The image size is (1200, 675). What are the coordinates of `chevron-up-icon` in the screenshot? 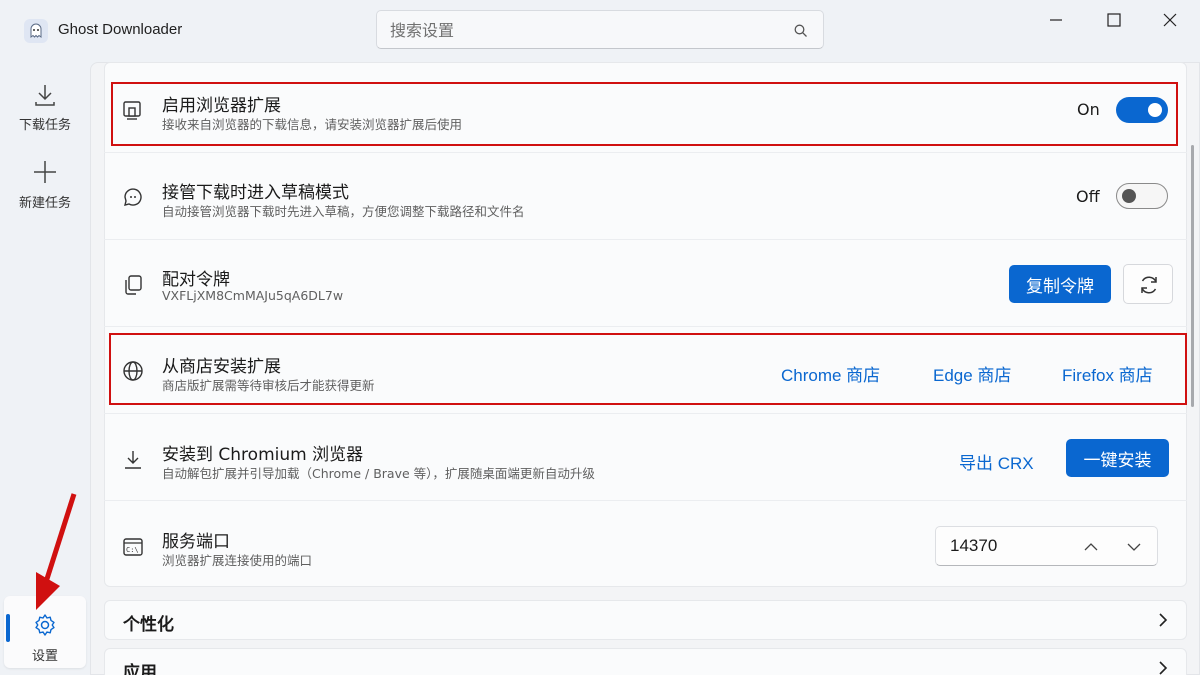 It's located at (1091, 547).